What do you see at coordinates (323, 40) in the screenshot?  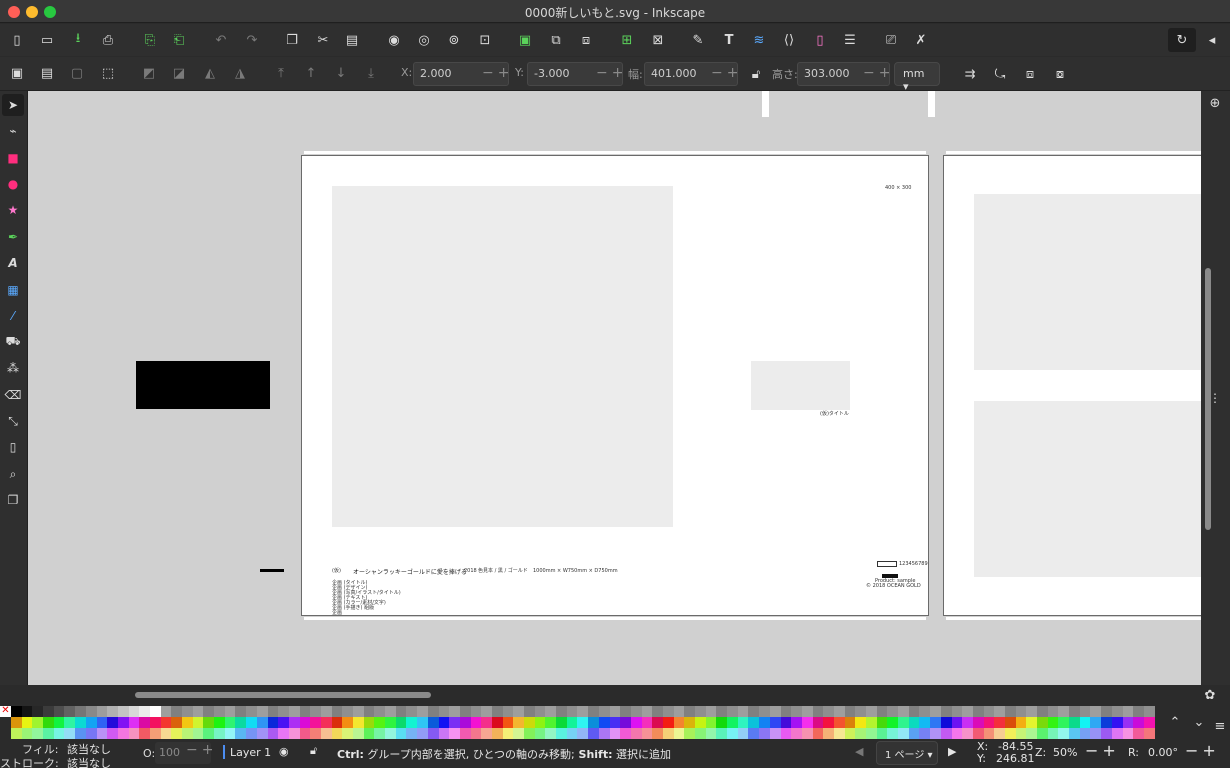 I see `cut-icon: ✂` at bounding box center [323, 40].